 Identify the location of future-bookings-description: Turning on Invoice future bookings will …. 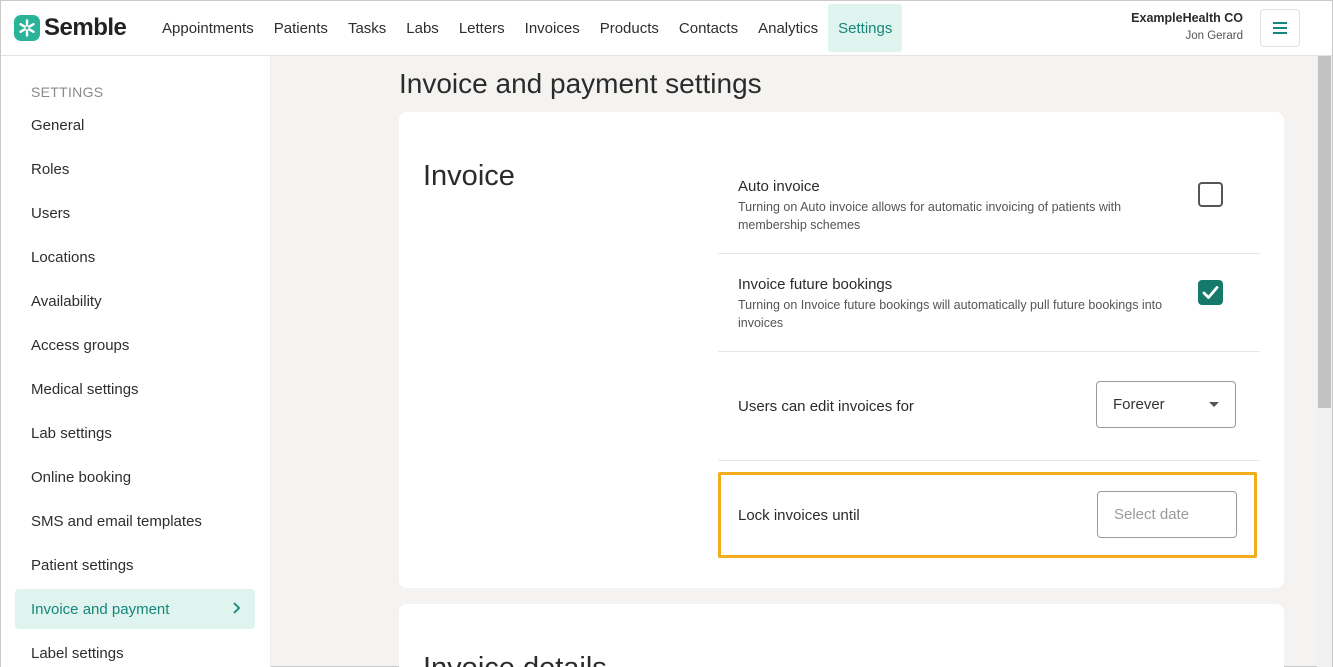
(950, 314).